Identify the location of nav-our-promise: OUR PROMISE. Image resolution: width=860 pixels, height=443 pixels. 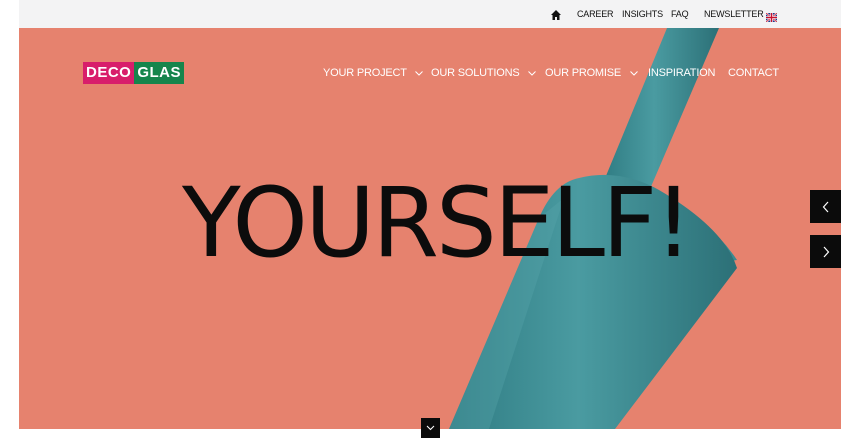
(591, 73).